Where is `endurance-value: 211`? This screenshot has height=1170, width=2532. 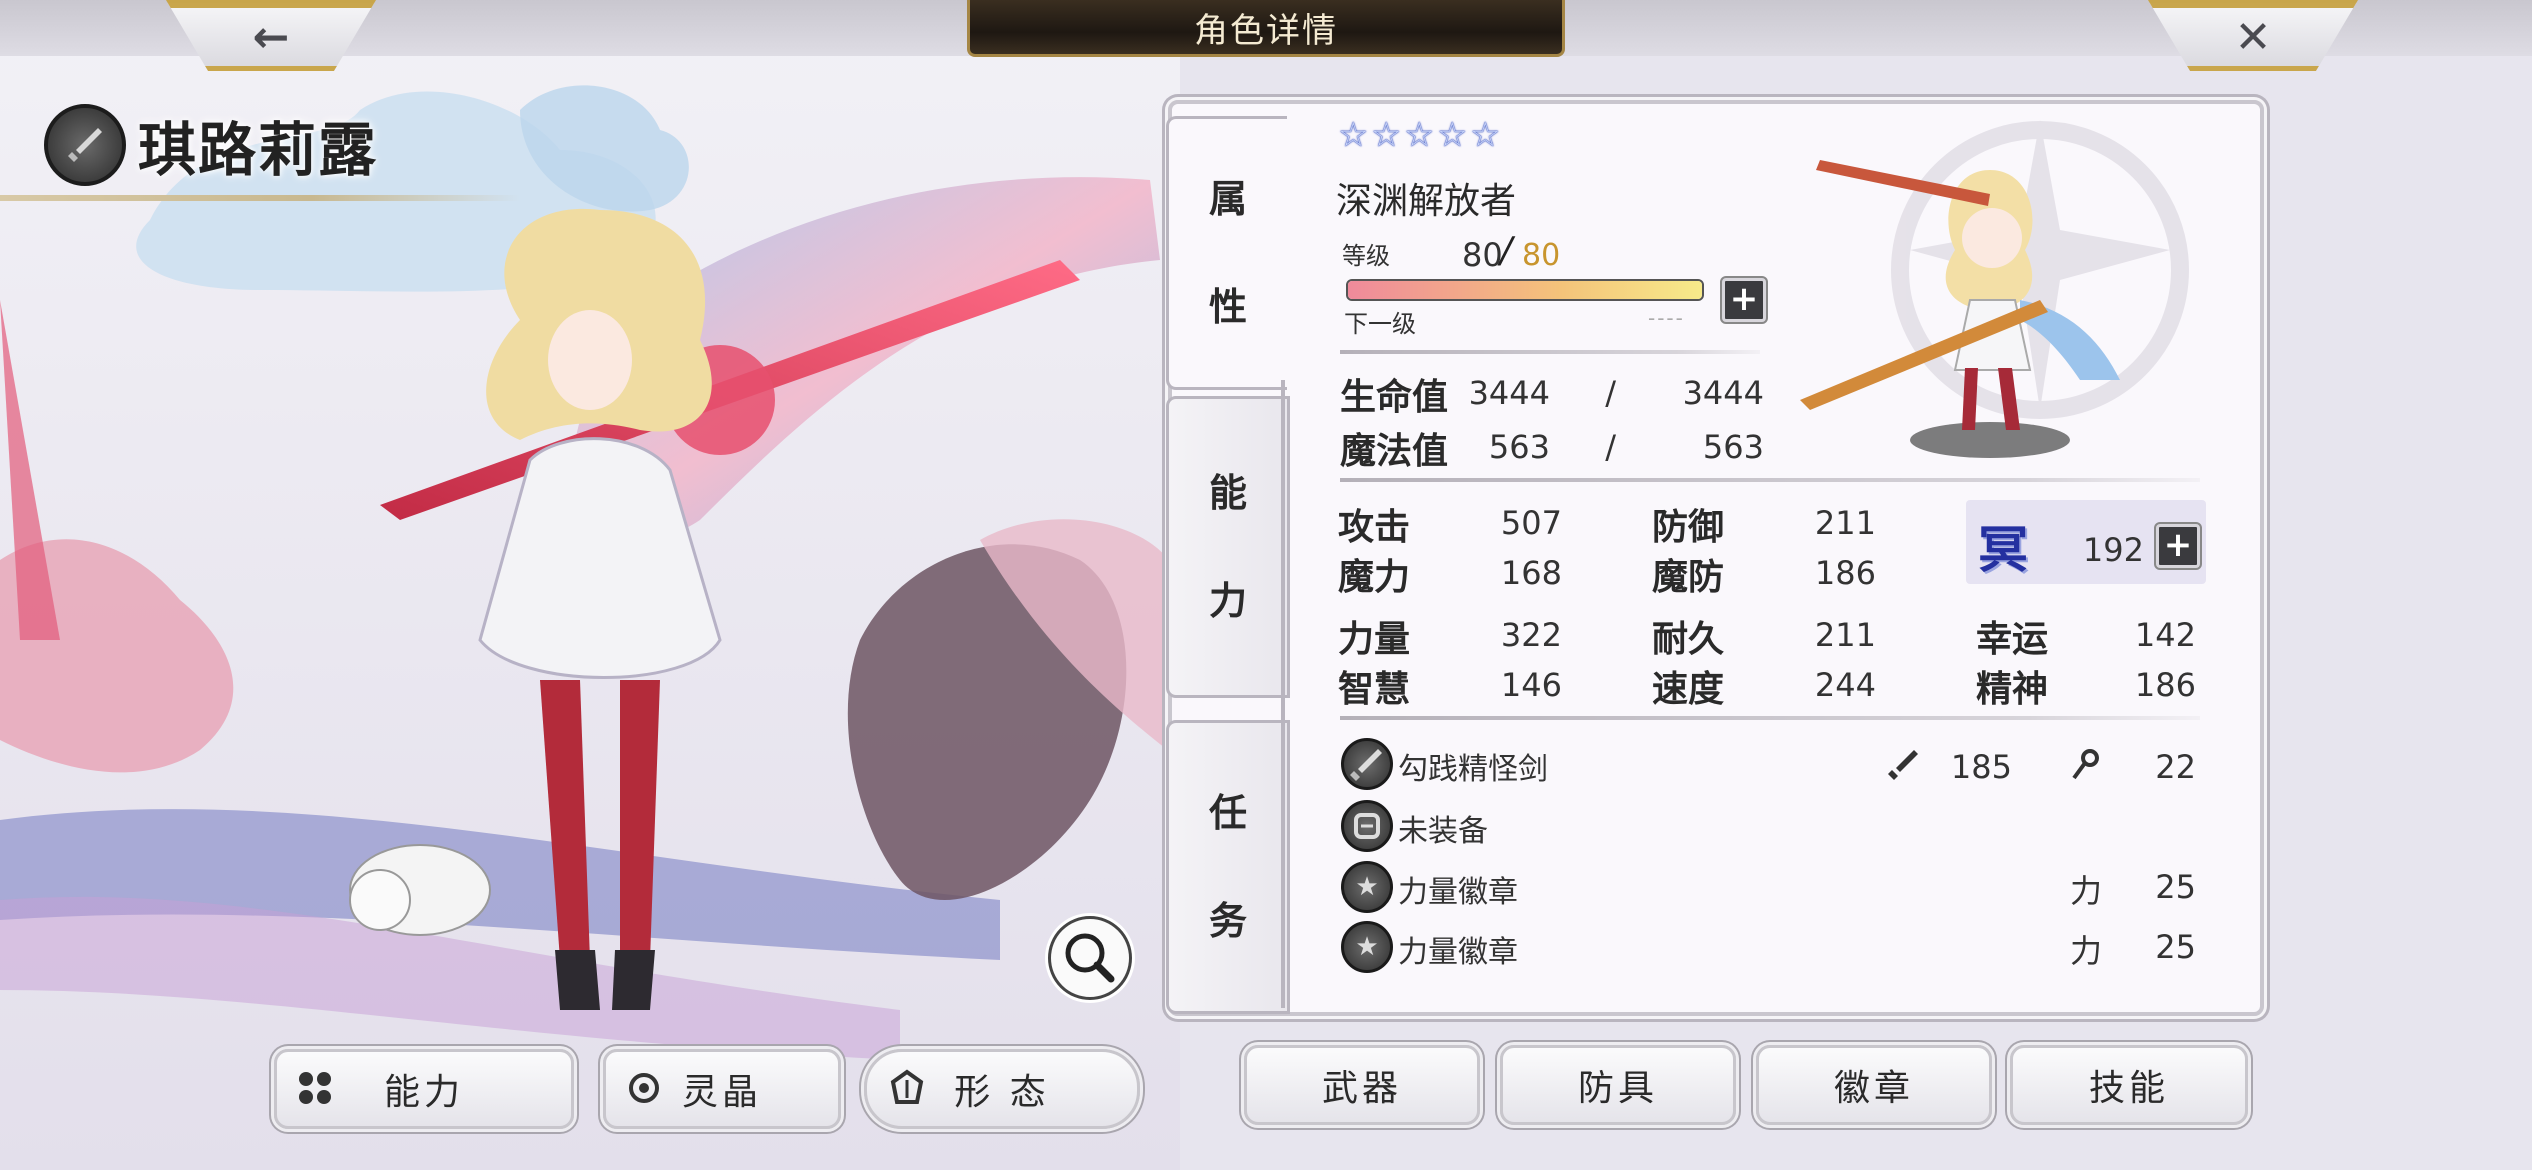 endurance-value: 211 is located at coordinates (1845, 635).